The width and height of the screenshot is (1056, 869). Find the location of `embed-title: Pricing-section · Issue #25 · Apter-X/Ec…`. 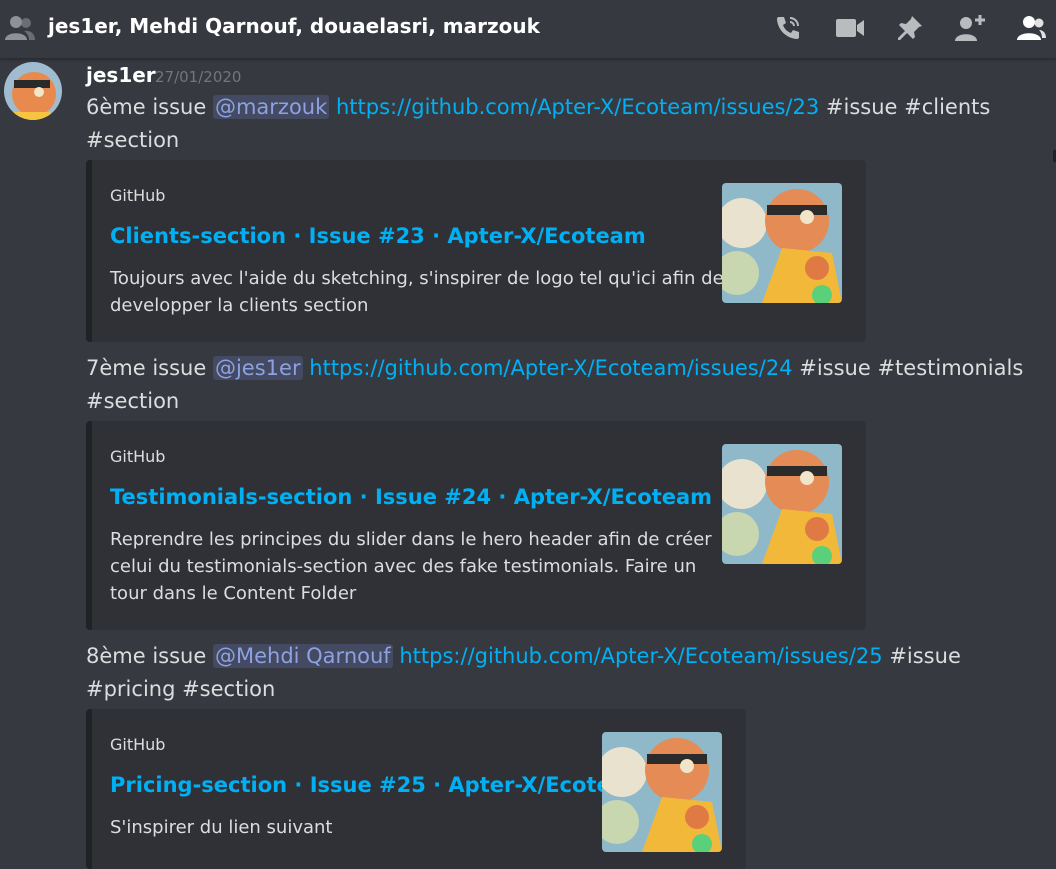

embed-title: Pricing-section · Issue #25 · Apter-X/Ec… is located at coordinates (378, 785).